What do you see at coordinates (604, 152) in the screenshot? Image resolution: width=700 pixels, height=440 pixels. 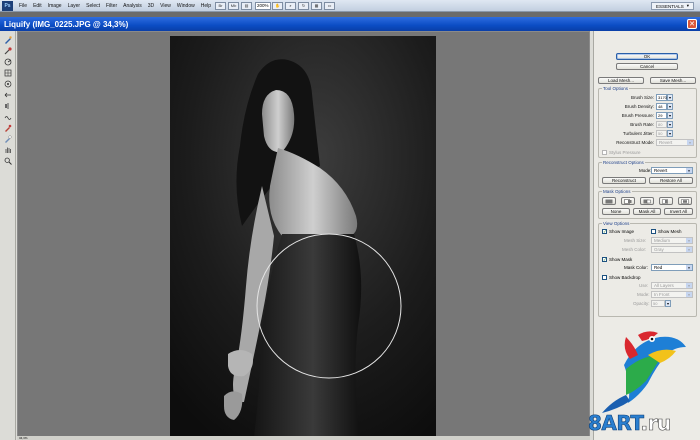 I see `stylus-pressure-checkbox` at bounding box center [604, 152].